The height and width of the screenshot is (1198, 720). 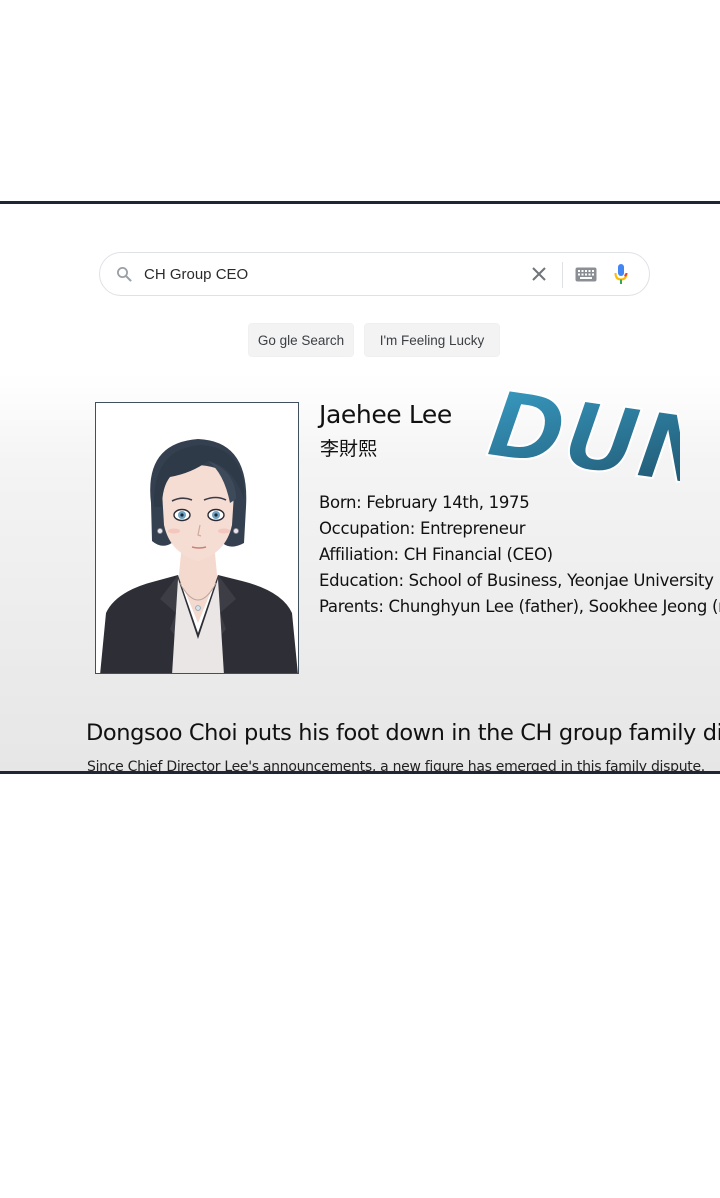 I want to click on keyboard-icon, so click(x=586, y=274).